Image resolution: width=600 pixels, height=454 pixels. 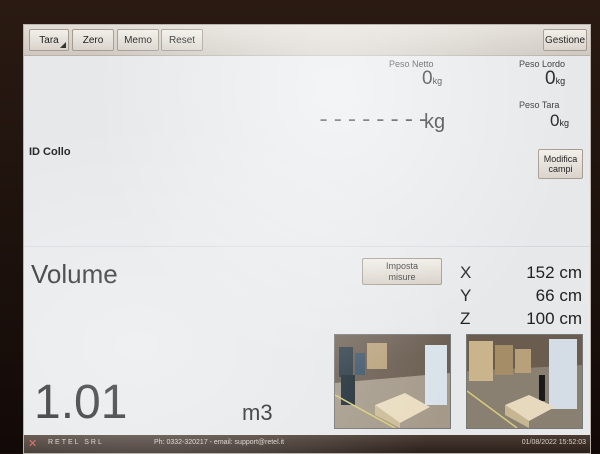 What do you see at coordinates (560, 81) in the screenshot?
I see `peso-lordo-unit: kg` at bounding box center [560, 81].